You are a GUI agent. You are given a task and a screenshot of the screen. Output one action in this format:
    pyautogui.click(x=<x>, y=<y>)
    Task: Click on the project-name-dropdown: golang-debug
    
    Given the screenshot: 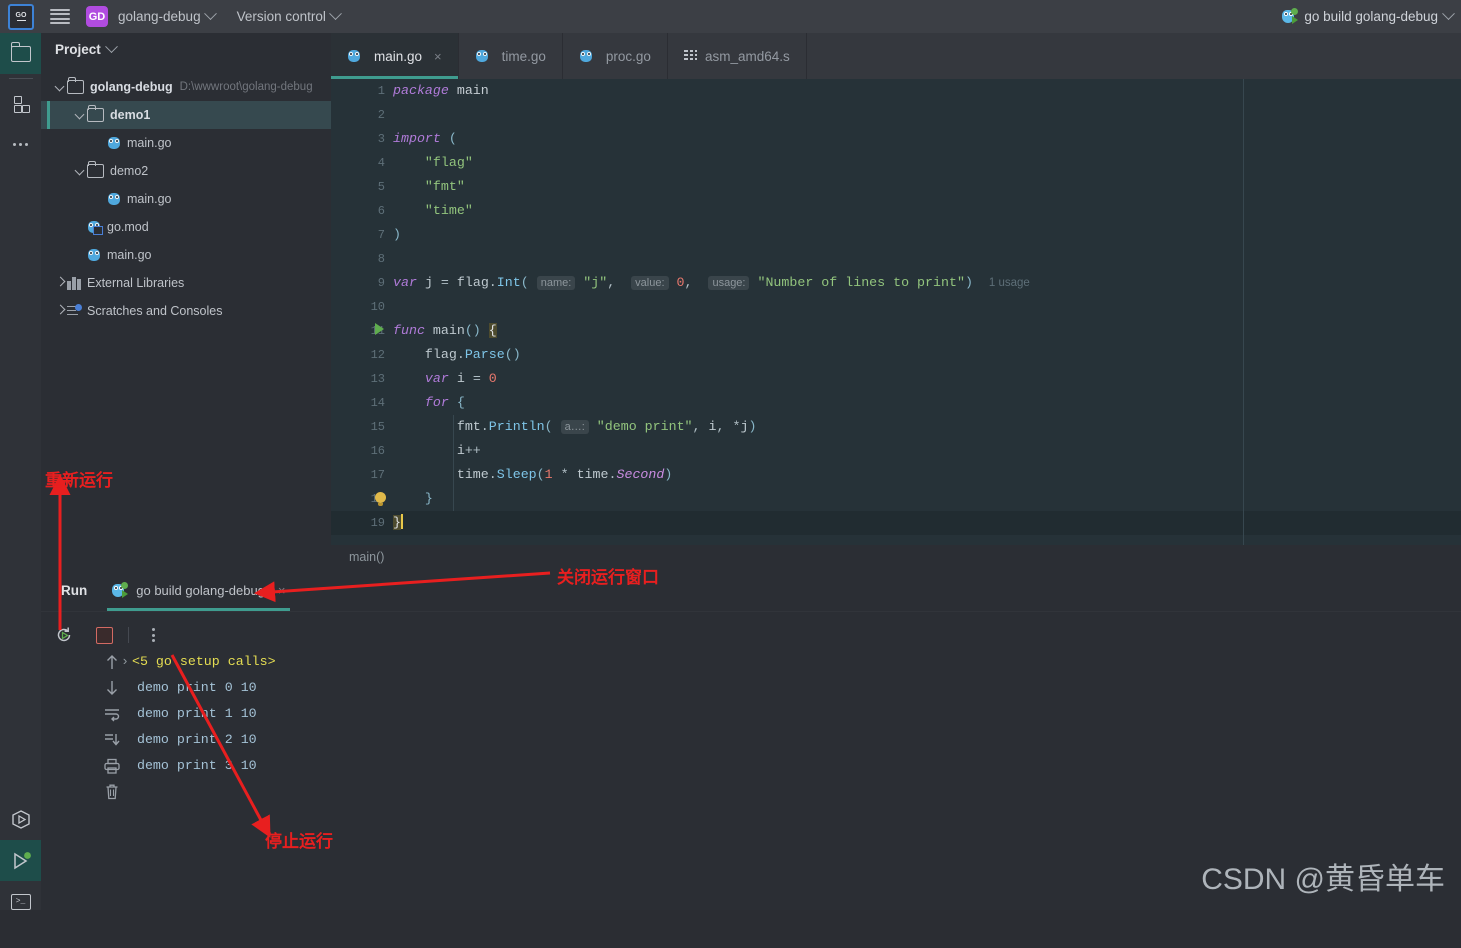 What is the action you would take?
    pyautogui.click(x=167, y=15)
    